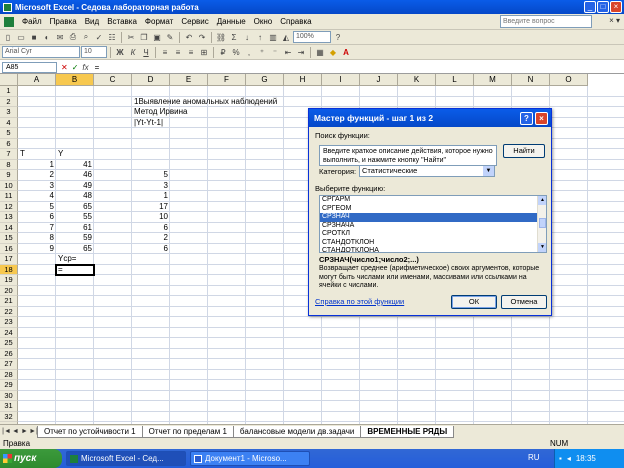  I want to click on scroll-thumb, so click(542, 223).